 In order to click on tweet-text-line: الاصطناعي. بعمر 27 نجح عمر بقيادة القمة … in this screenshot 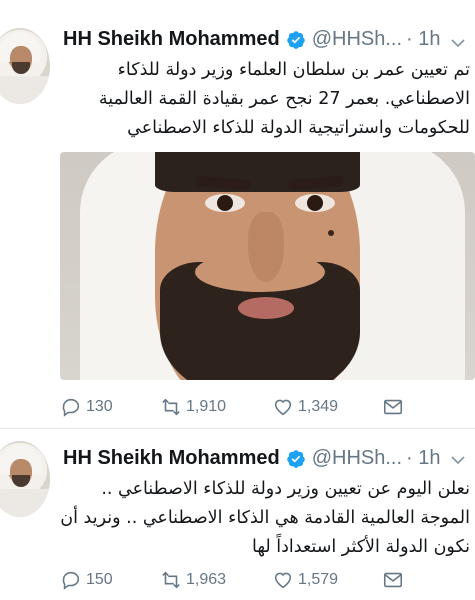, I will do `click(284, 99)`.